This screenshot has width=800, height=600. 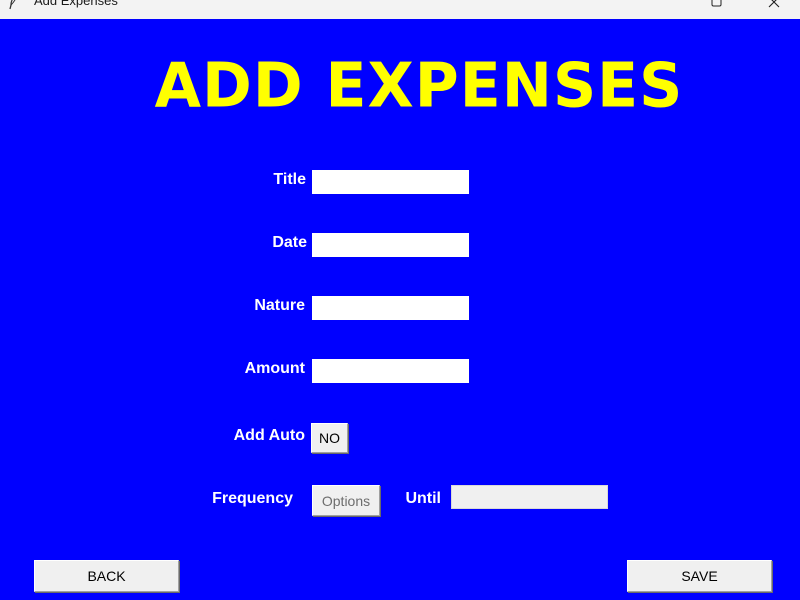 What do you see at coordinates (346, 500) in the screenshot?
I see `frequency-options-dropdown: Options` at bounding box center [346, 500].